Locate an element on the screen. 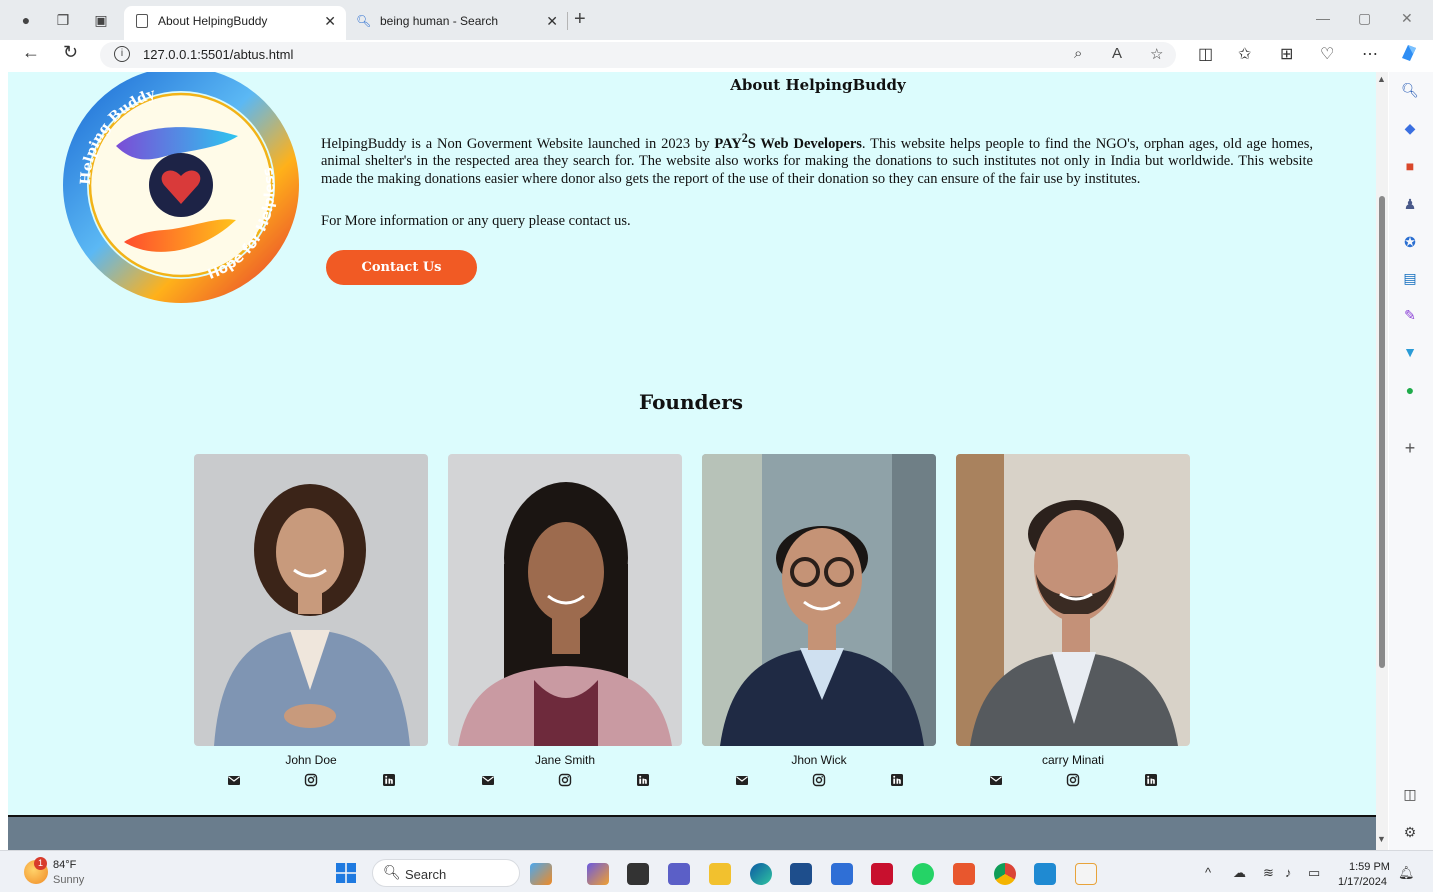 The height and width of the screenshot is (892, 1433). page-scrollbar: ▲ ▼ is located at coordinates (1382, 461).